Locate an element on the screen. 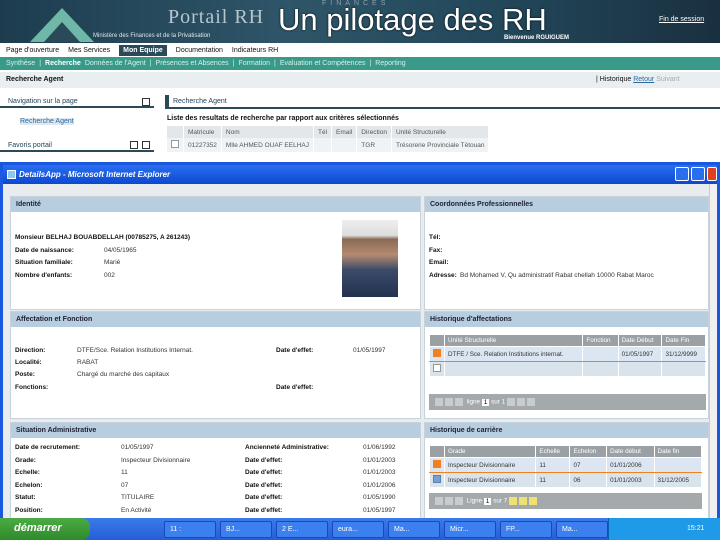 The width and height of the screenshot is (720, 540). scrollbar is located at coordinates (713, 351).